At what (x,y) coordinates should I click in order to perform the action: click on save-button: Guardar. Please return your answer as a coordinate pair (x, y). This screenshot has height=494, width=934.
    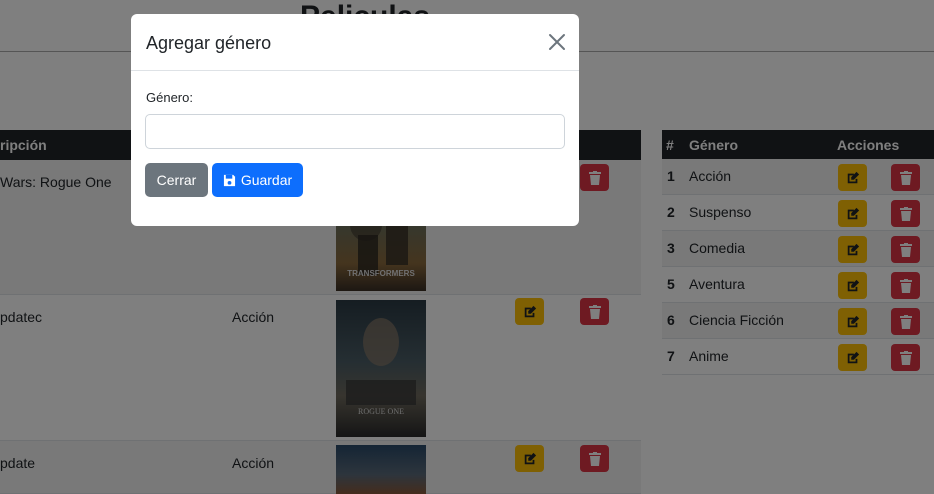
    Looking at the image, I should click on (257, 180).